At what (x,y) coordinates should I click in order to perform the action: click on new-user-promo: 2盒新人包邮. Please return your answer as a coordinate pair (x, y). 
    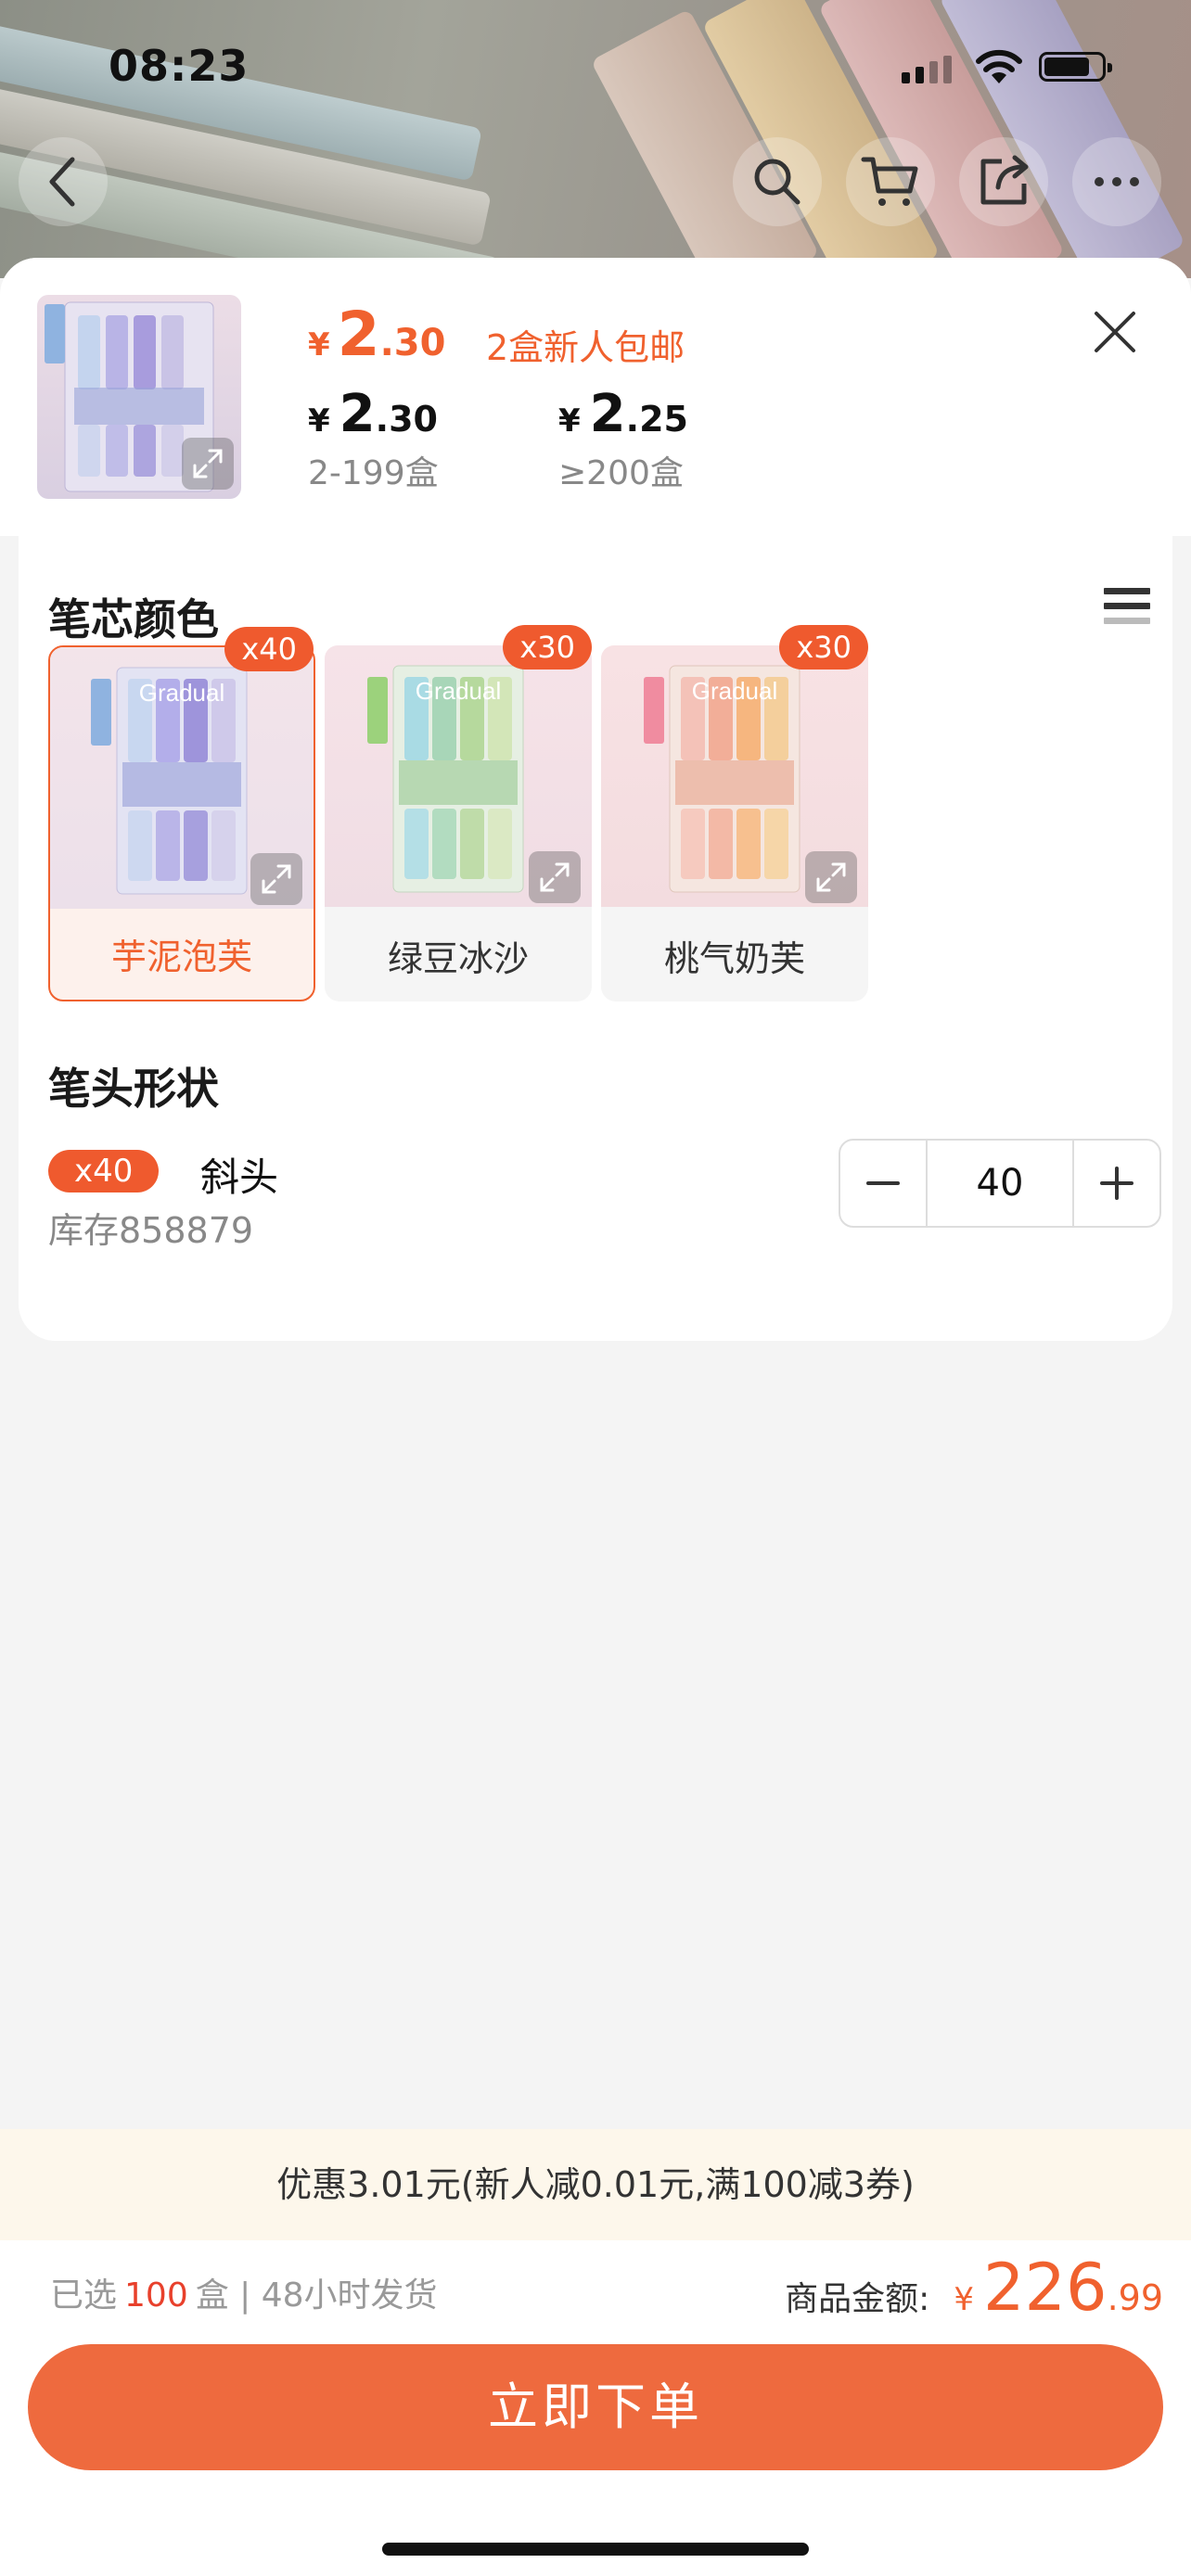
    Looking at the image, I should click on (585, 348).